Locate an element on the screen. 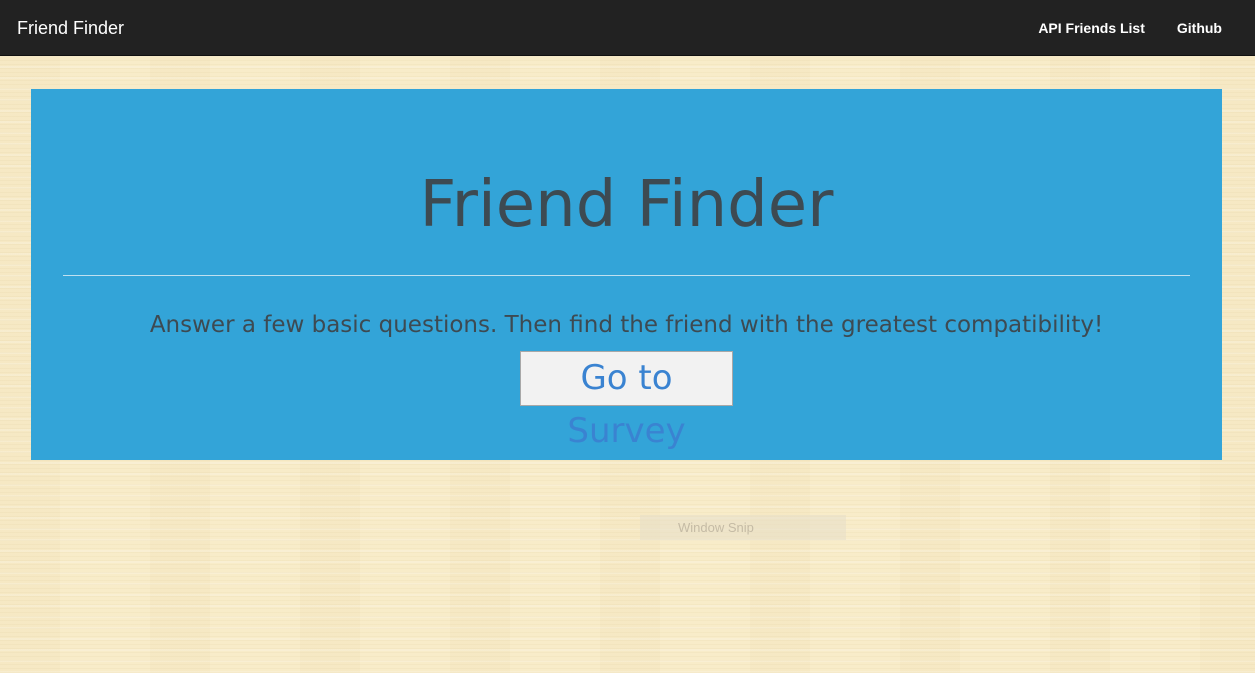  hero-title: Friend Finder is located at coordinates (626, 205).